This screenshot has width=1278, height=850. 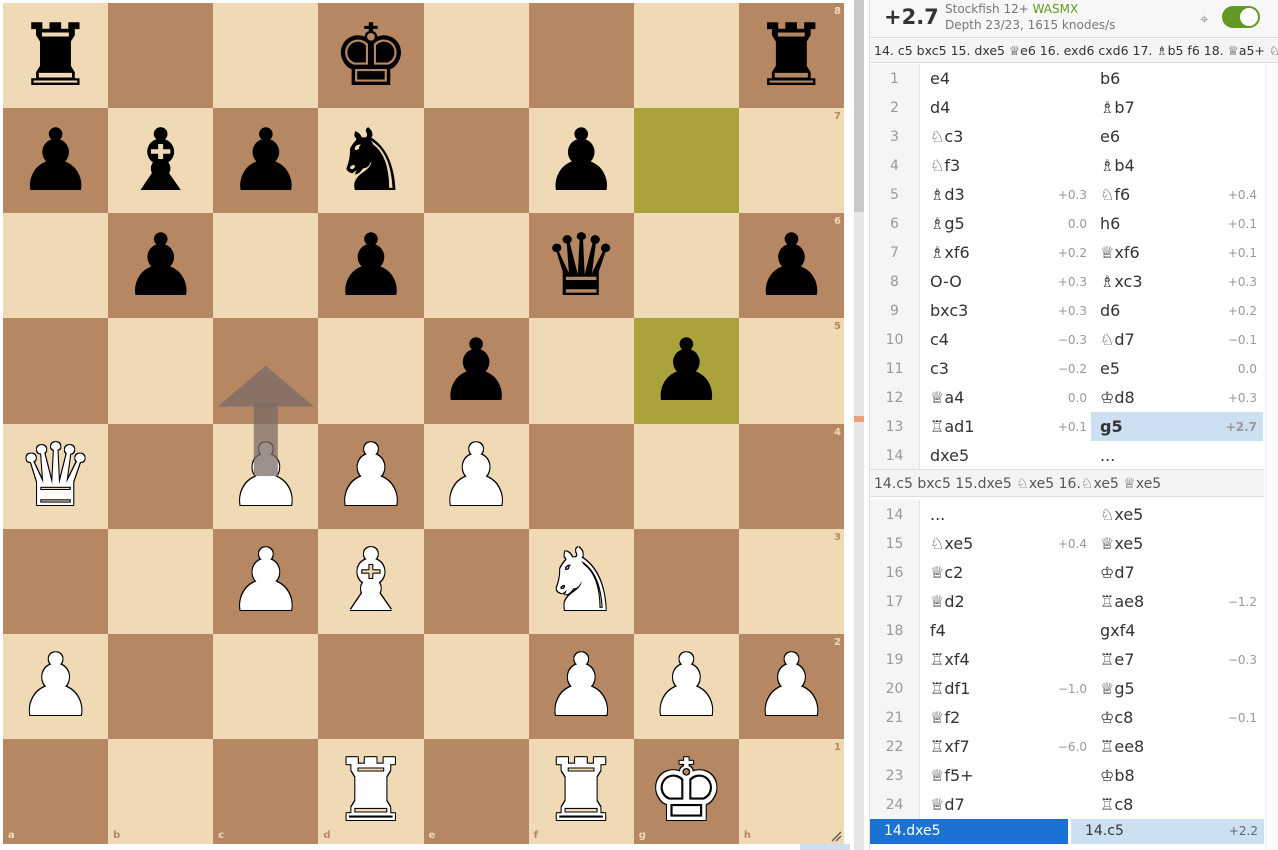 What do you see at coordinates (476, 791) in the screenshot?
I see `square-e1: e` at bounding box center [476, 791].